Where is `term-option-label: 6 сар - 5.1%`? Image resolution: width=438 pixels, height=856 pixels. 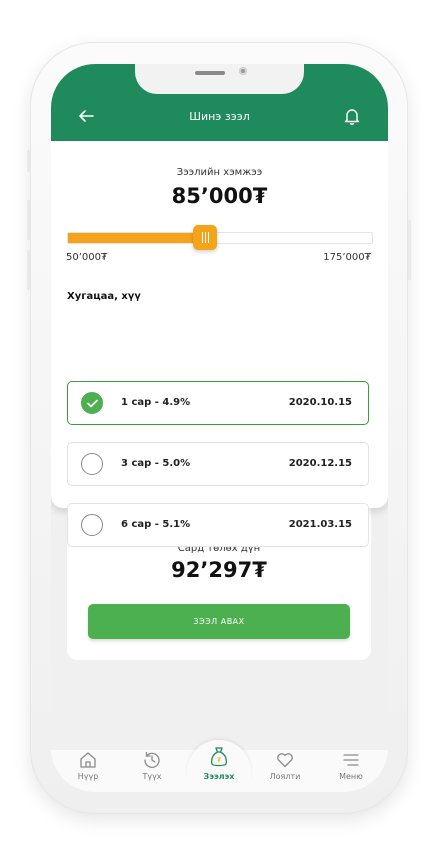
term-option-label: 6 сар - 5.1% is located at coordinates (156, 524).